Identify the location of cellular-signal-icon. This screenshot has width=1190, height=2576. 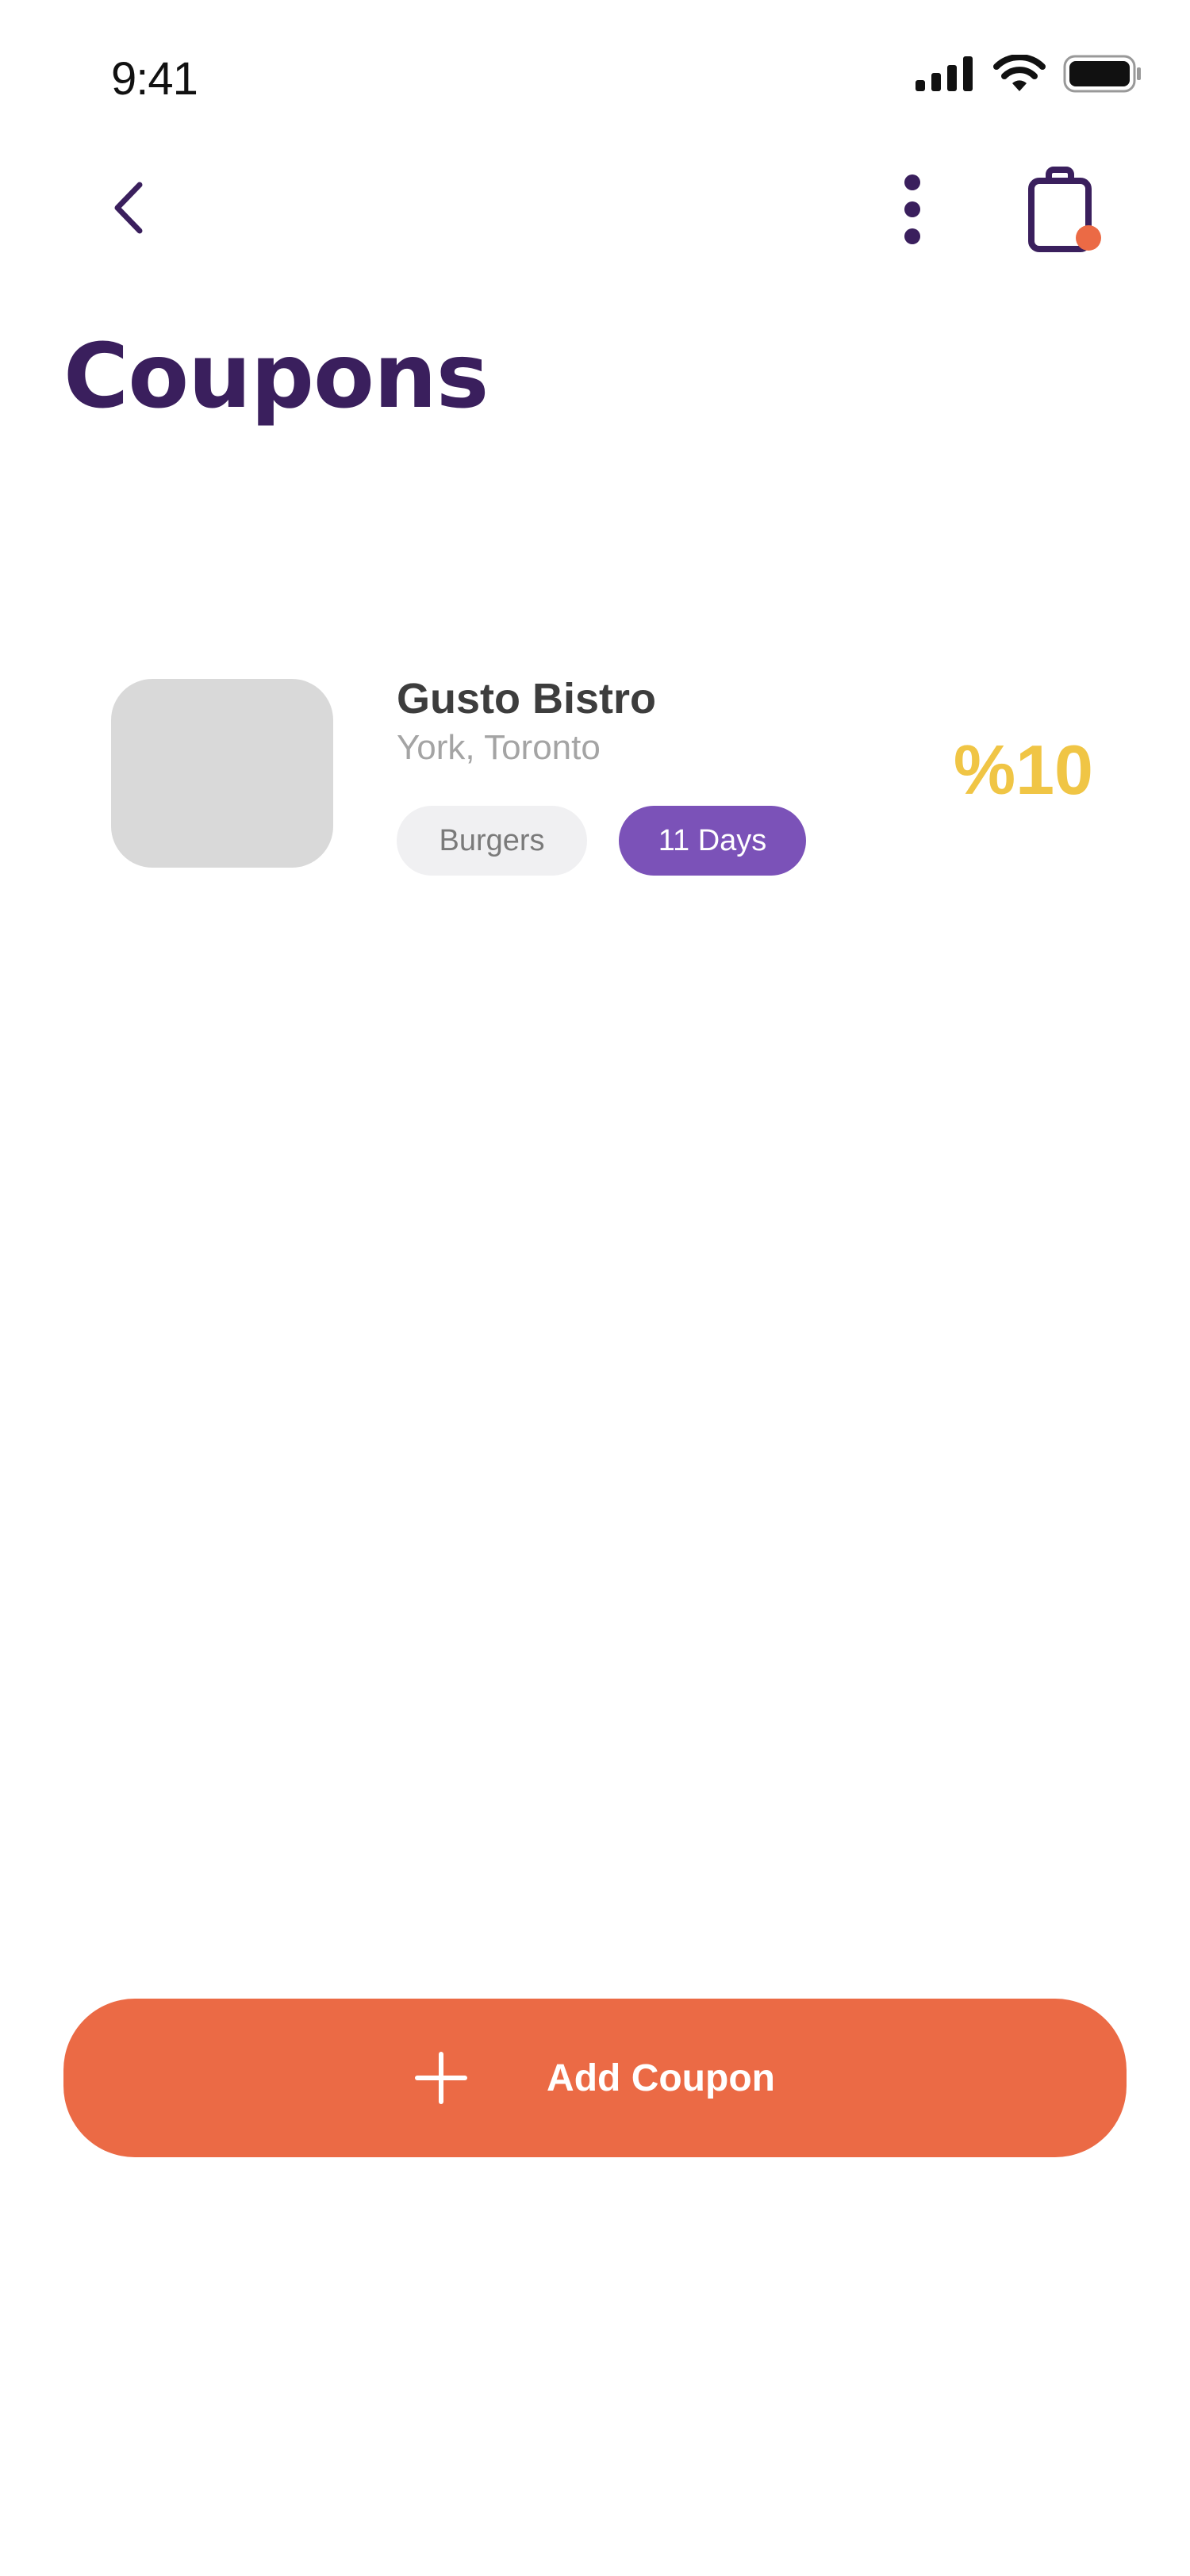
(944, 73).